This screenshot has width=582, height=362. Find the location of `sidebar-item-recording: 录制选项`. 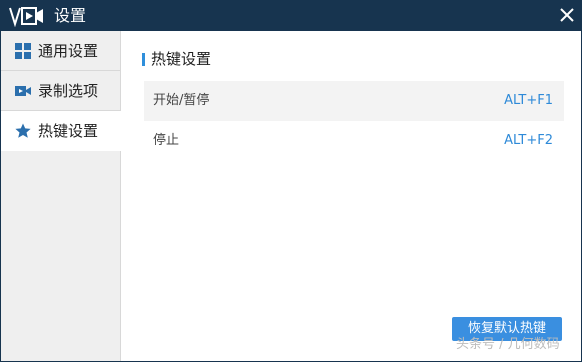

sidebar-item-recording: 录制选项 is located at coordinates (61, 91).